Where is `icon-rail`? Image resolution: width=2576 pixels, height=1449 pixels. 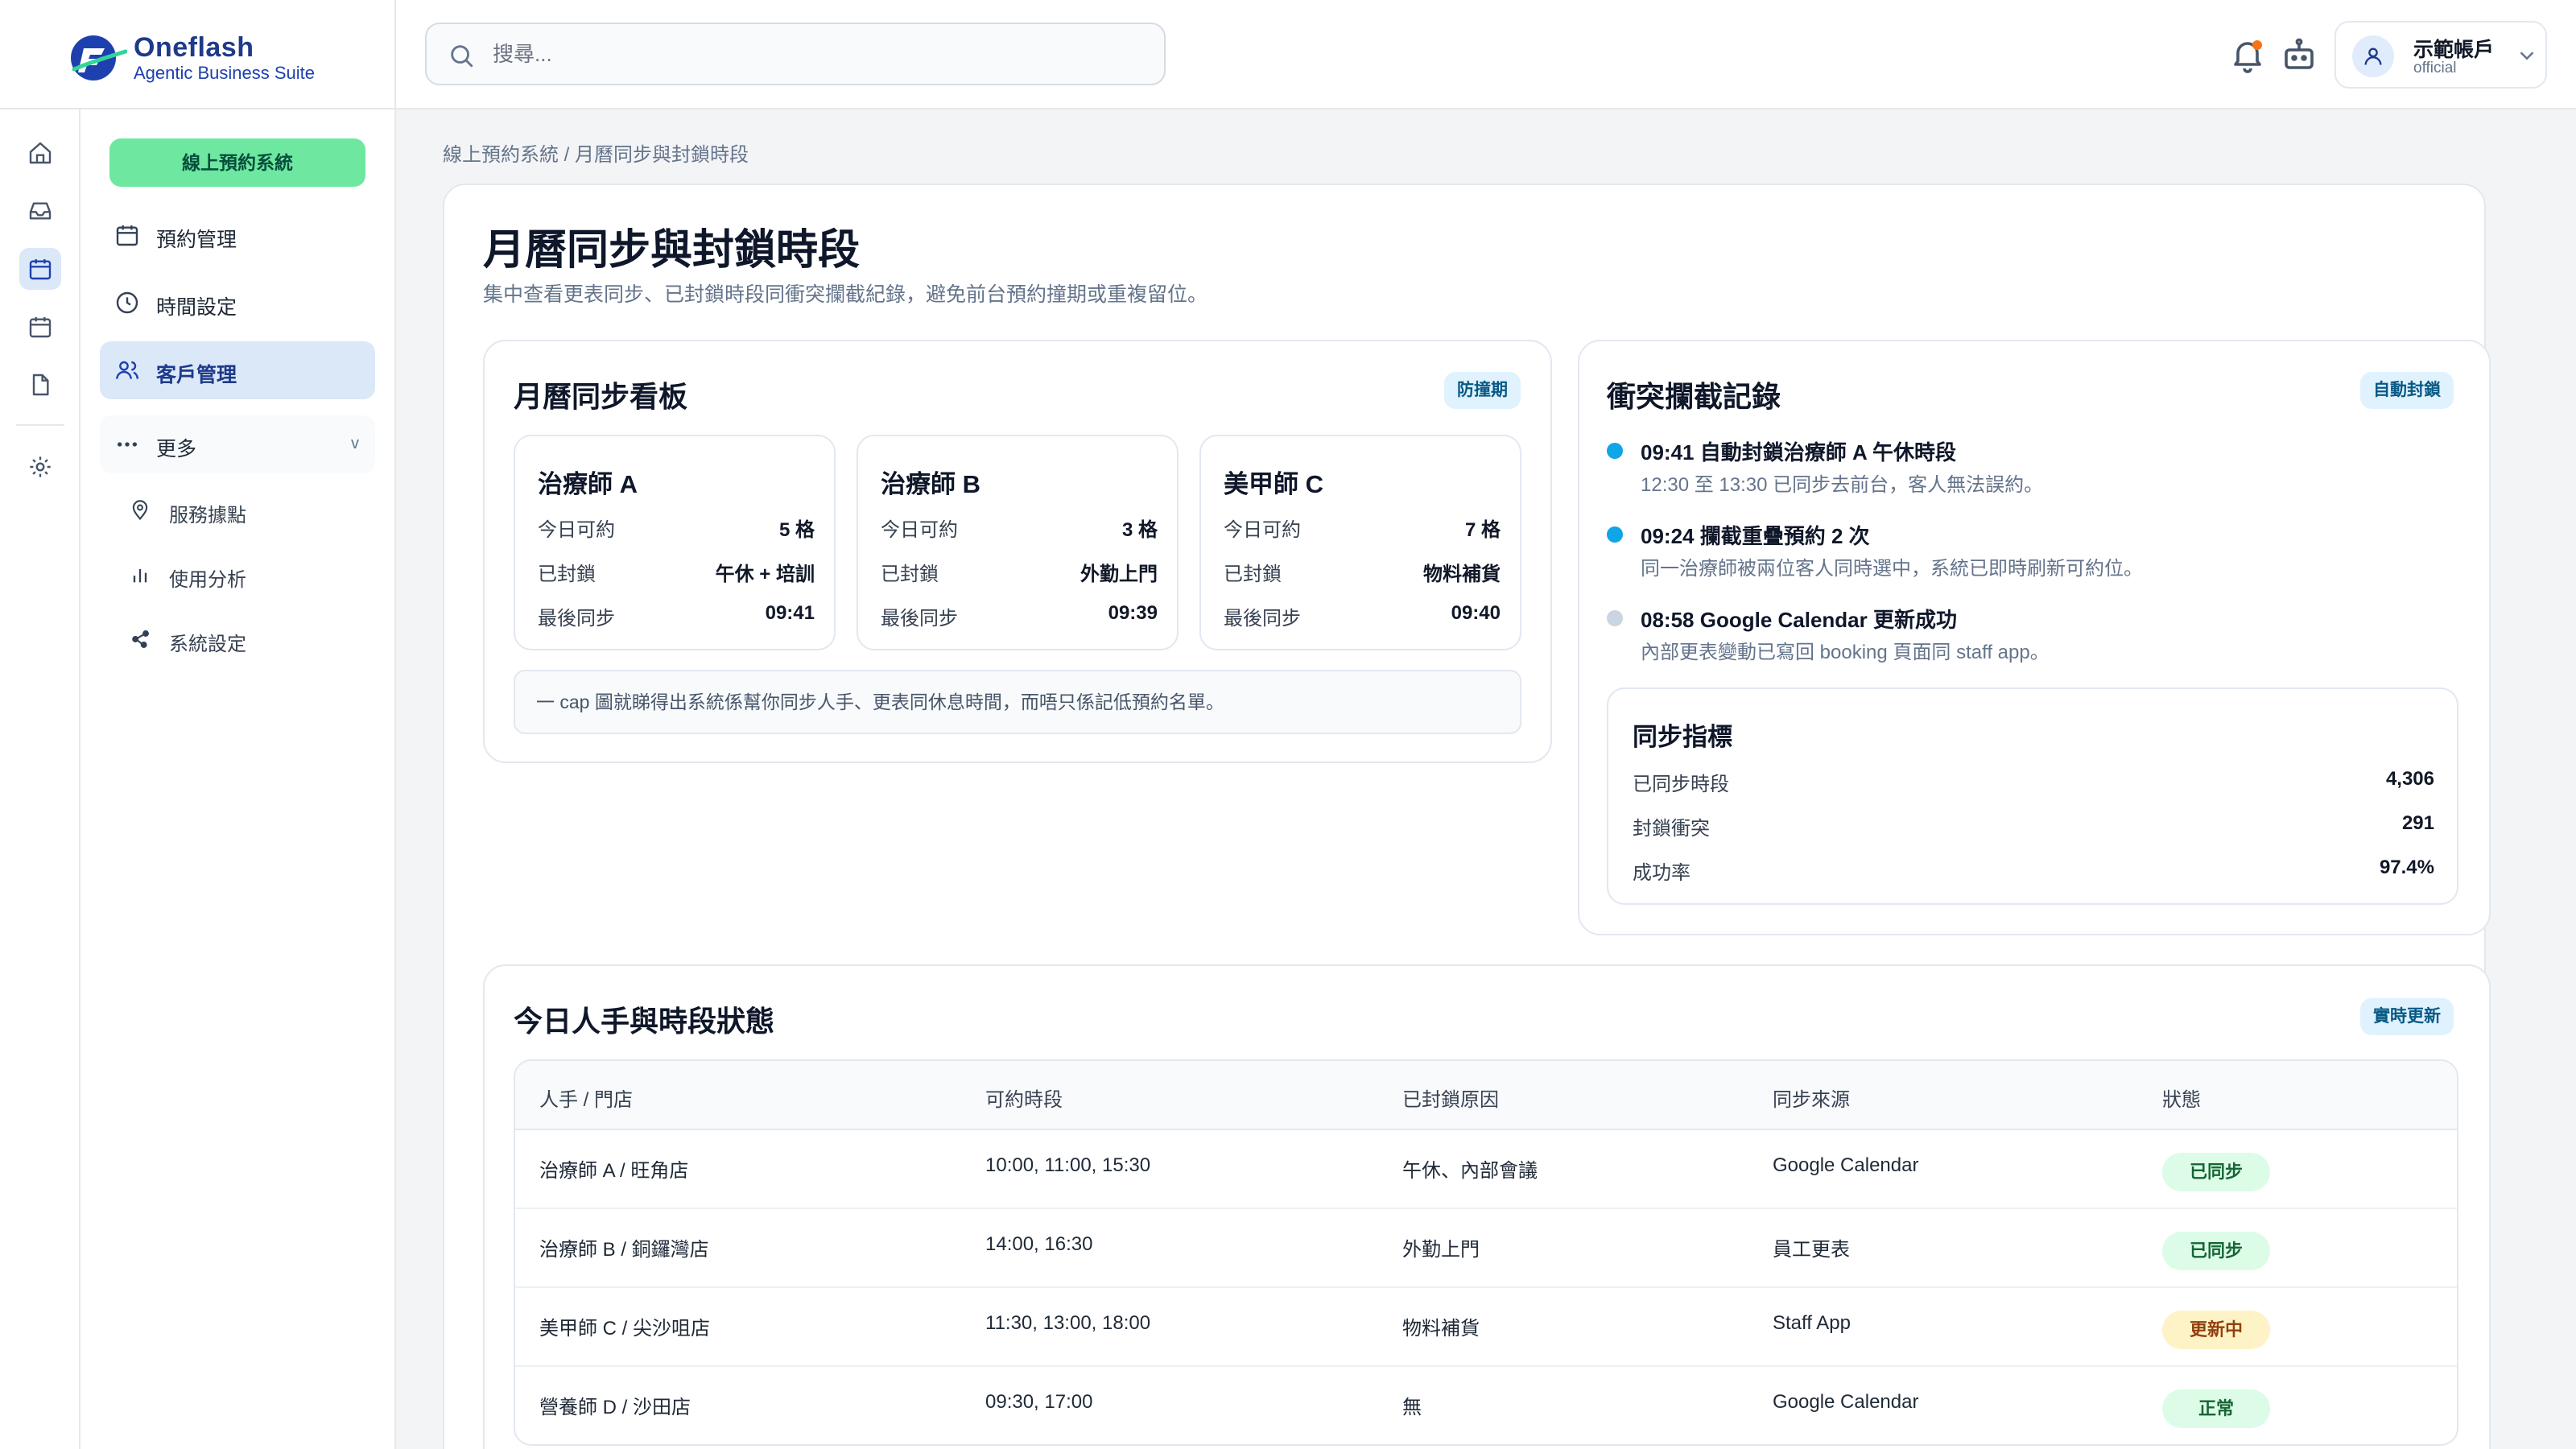 icon-rail is located at coordinates (40, 779).